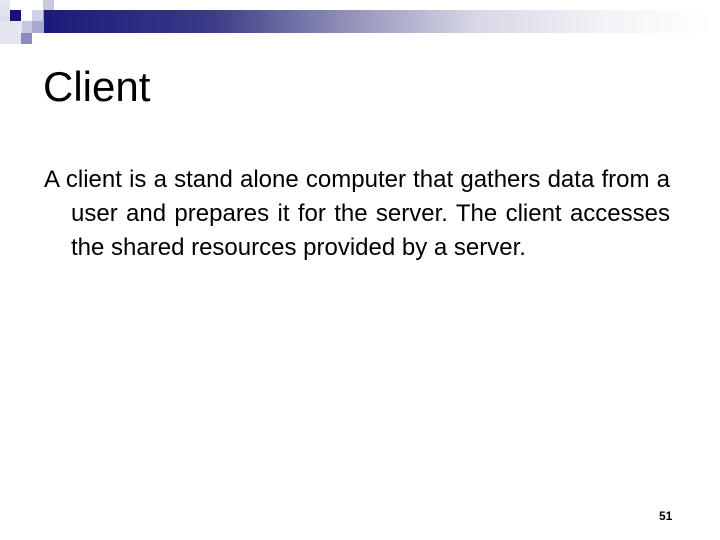 This screenshot has width=720, height=540. What do you see at coordinates (97, 86) in the screenshot?
I see `slide-title: Client` at bounding box center [97, 86].